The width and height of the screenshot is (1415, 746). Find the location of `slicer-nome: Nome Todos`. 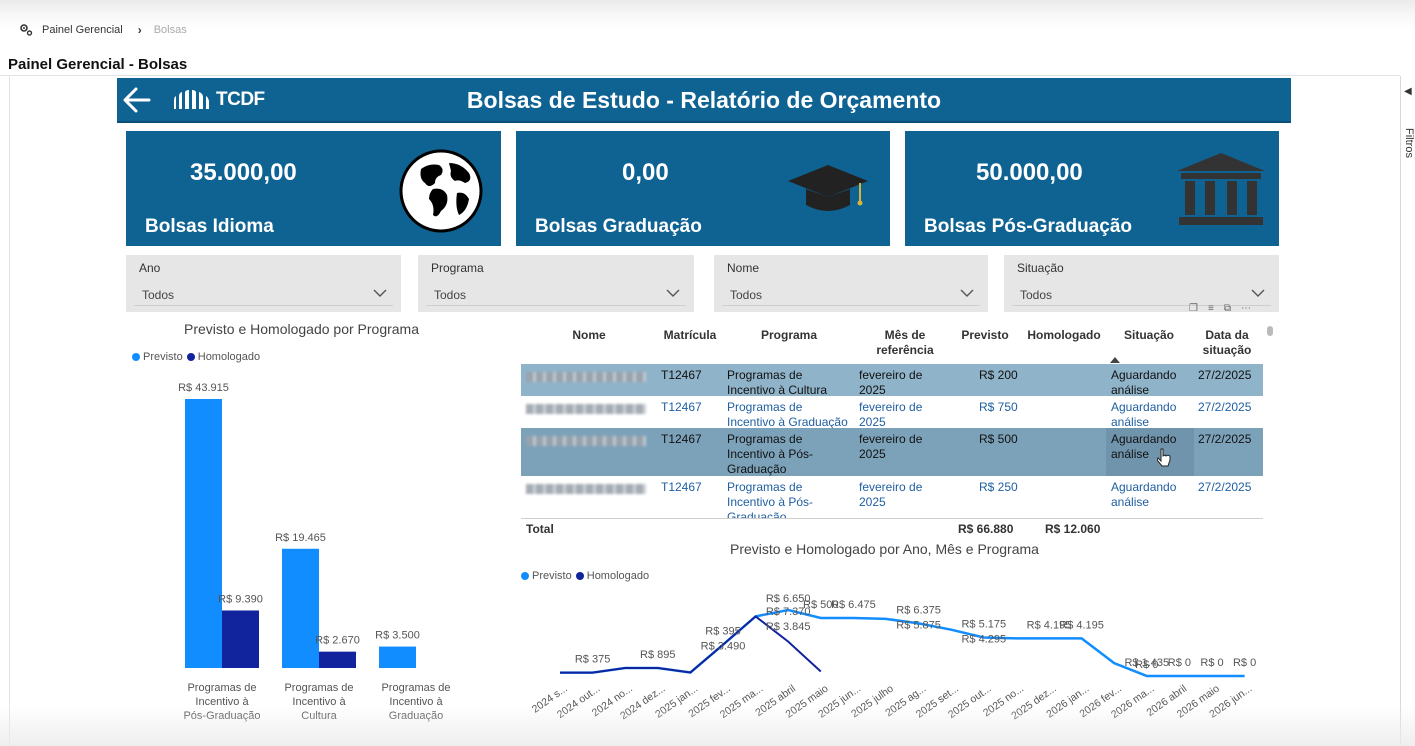

slicer-nome: Nome Todos is located at coordinates (851, 283).